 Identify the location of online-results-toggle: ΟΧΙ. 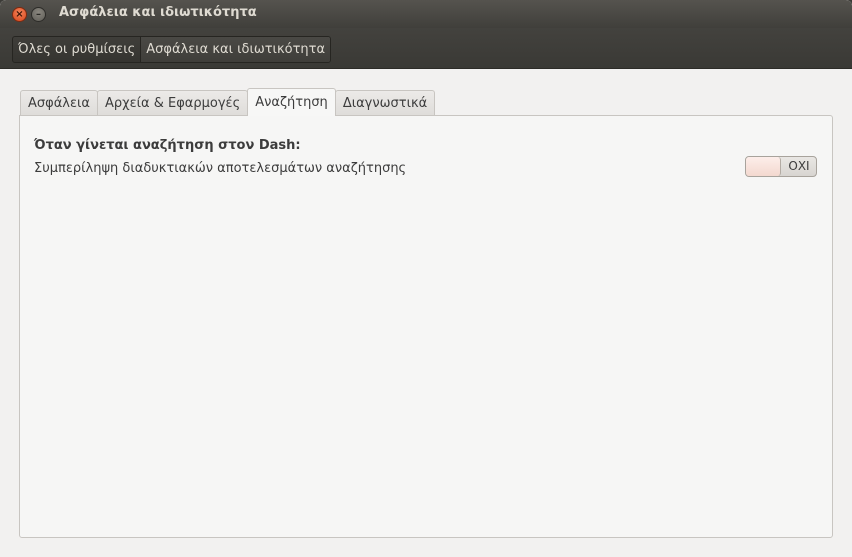
(781, 166).